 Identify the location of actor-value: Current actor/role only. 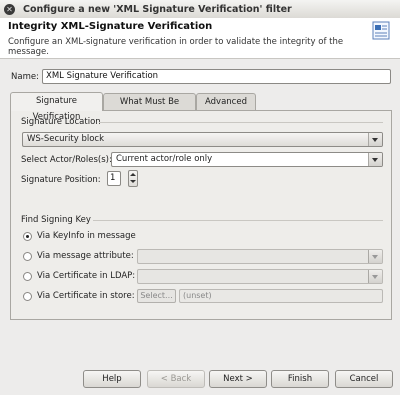
(164, 159).